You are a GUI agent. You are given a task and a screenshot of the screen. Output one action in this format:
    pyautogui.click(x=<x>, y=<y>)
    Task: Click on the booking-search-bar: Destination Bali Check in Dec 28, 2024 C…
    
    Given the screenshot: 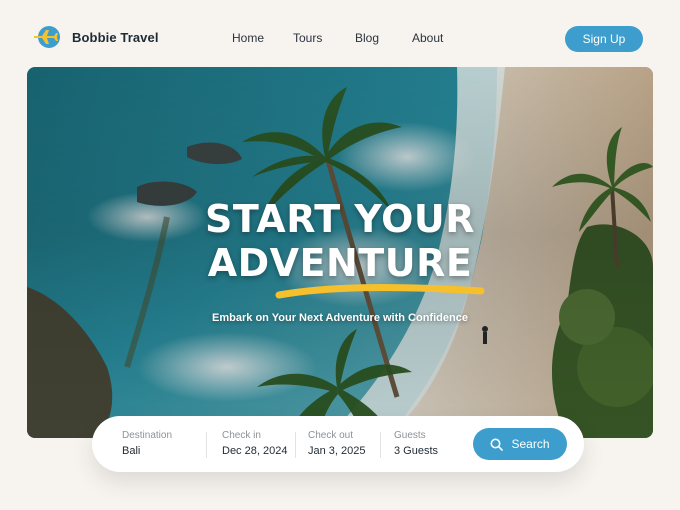 What is the action you would take?
    pyautogui.click(x=338, y=444)
    